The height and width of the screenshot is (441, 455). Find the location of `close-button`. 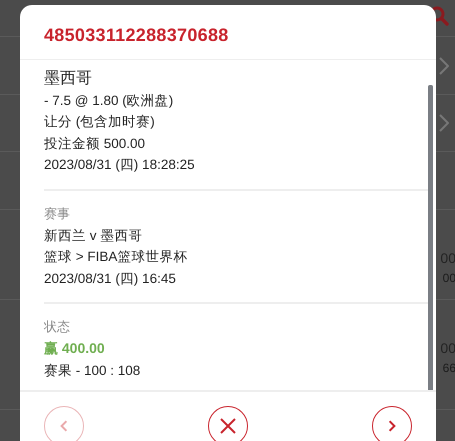

close-button is located at coordinates (228, 423).